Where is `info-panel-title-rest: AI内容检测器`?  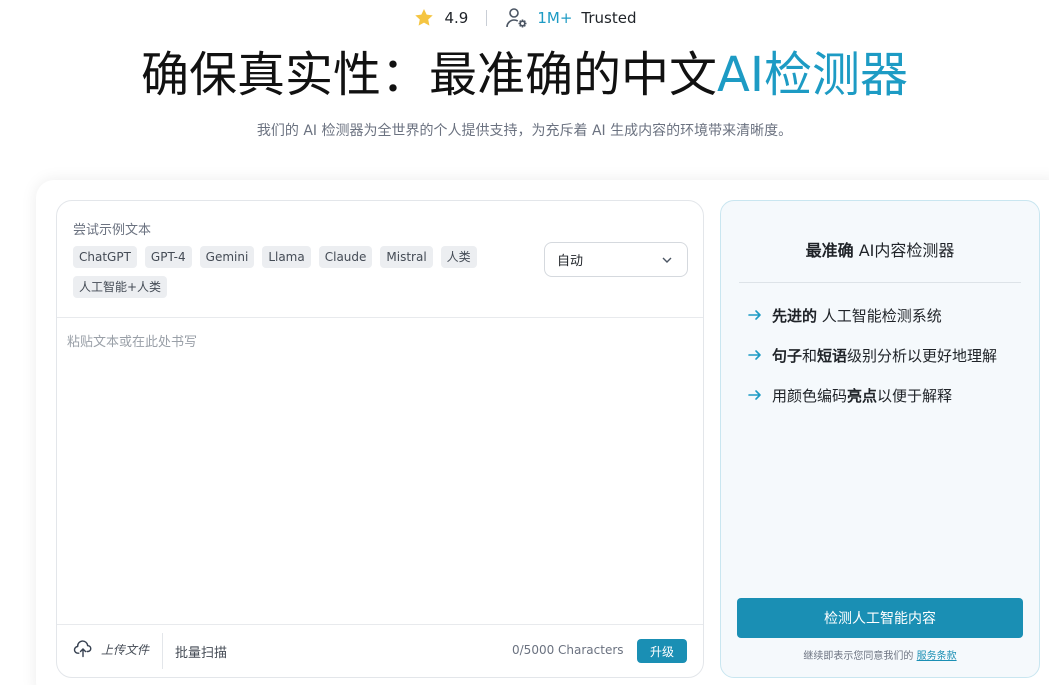
info-panel-title-rest: AI内容检测器 is located at coordinates (904, 250).